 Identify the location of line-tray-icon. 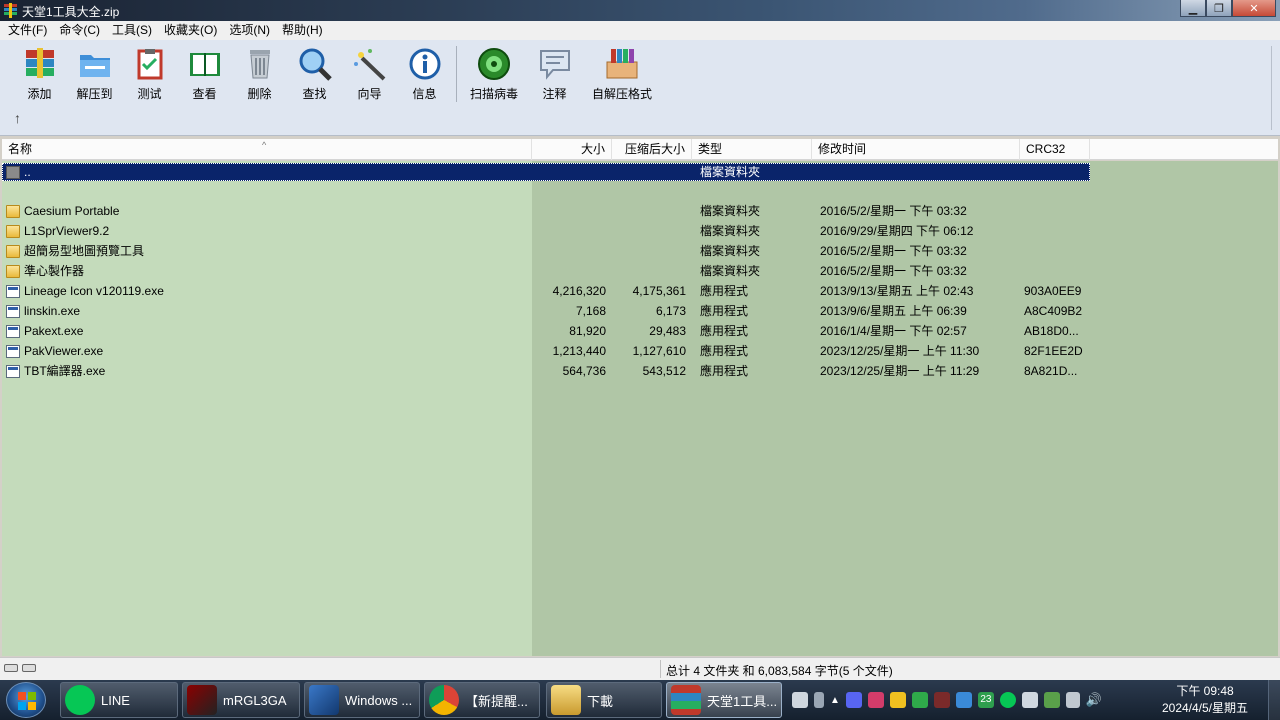
(1007, 700).